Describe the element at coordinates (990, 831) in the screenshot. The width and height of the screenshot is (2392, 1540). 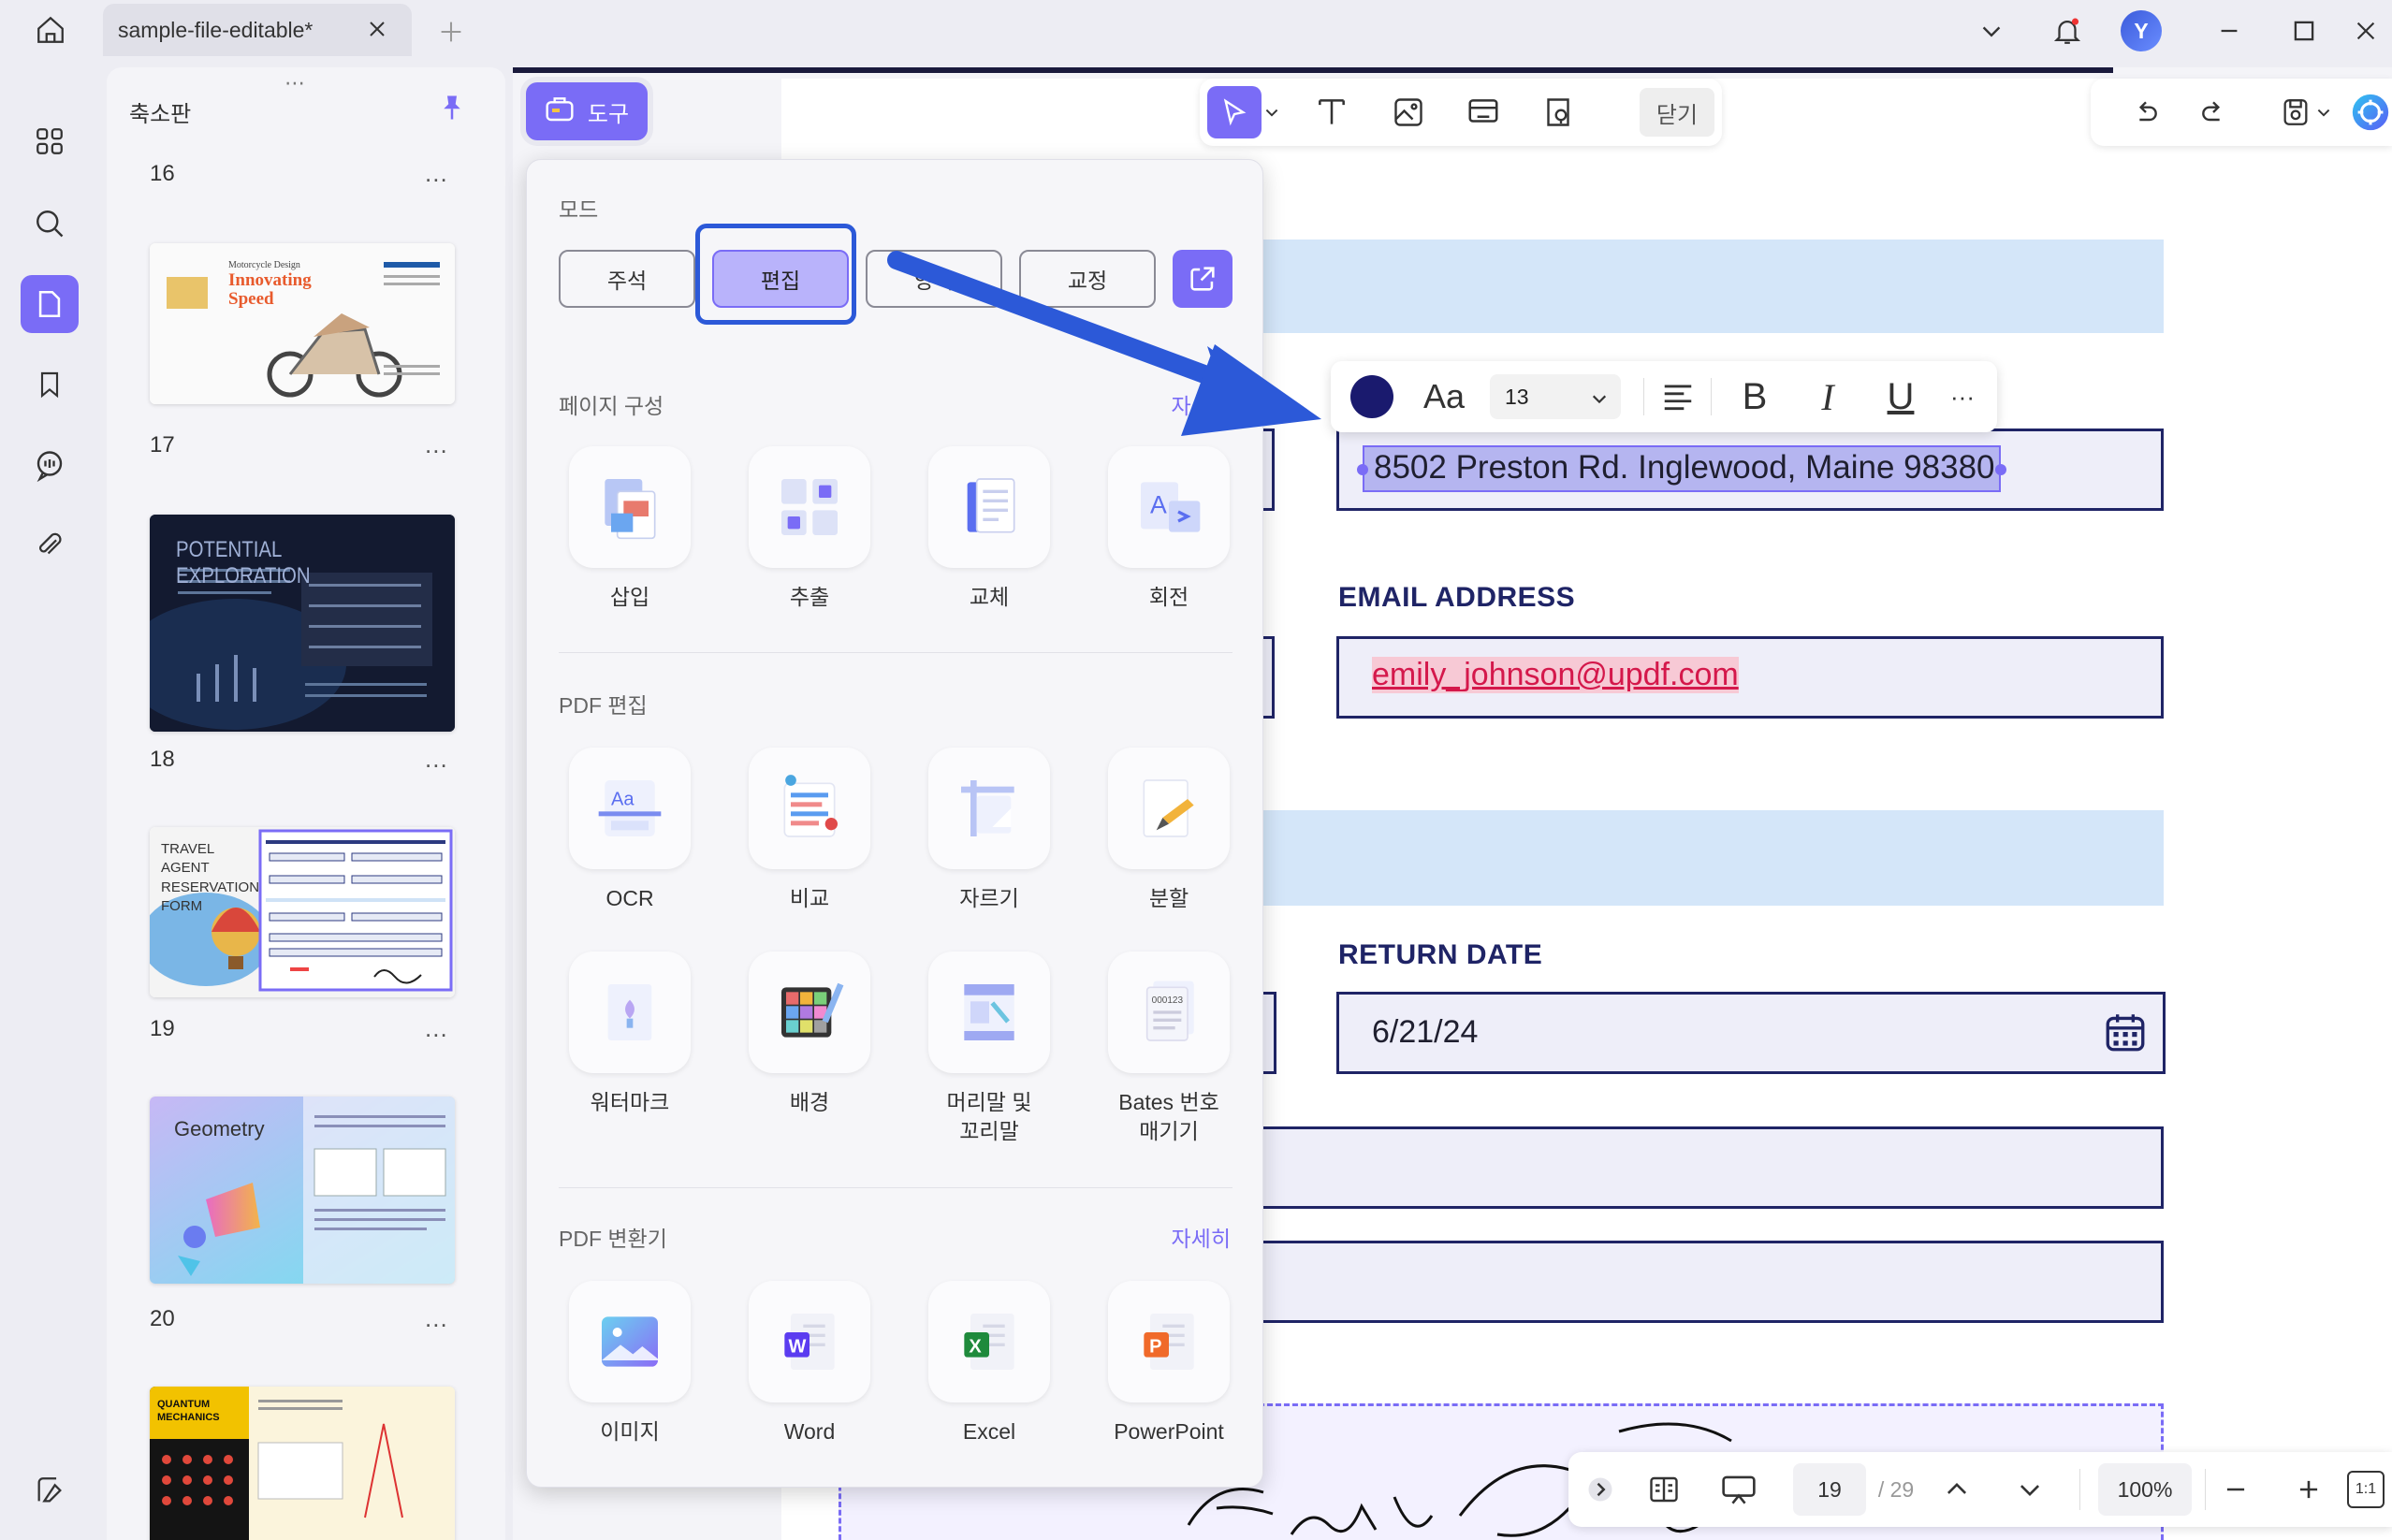
I see `tool-crop: 자르기` at that location.